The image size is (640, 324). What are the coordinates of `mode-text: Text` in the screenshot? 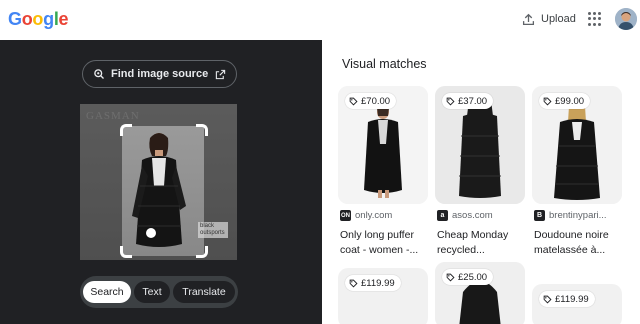 It's located at (152, 292).